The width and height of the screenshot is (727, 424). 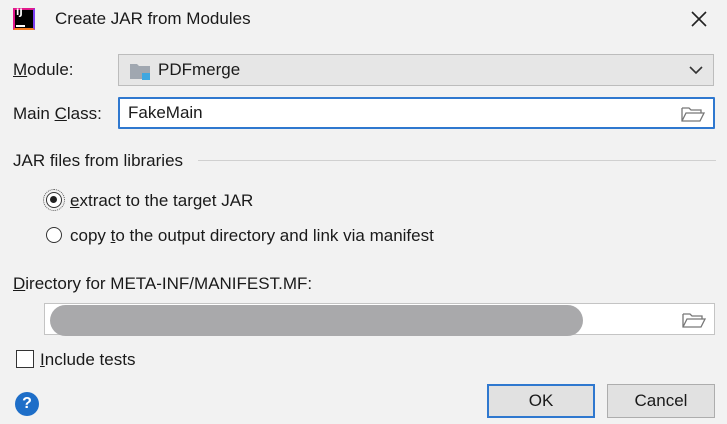 What do you see at coordinates (416, 113) in the screenshot?
I see `main-class-field: FakeMain` at bounding box center [416, 113].